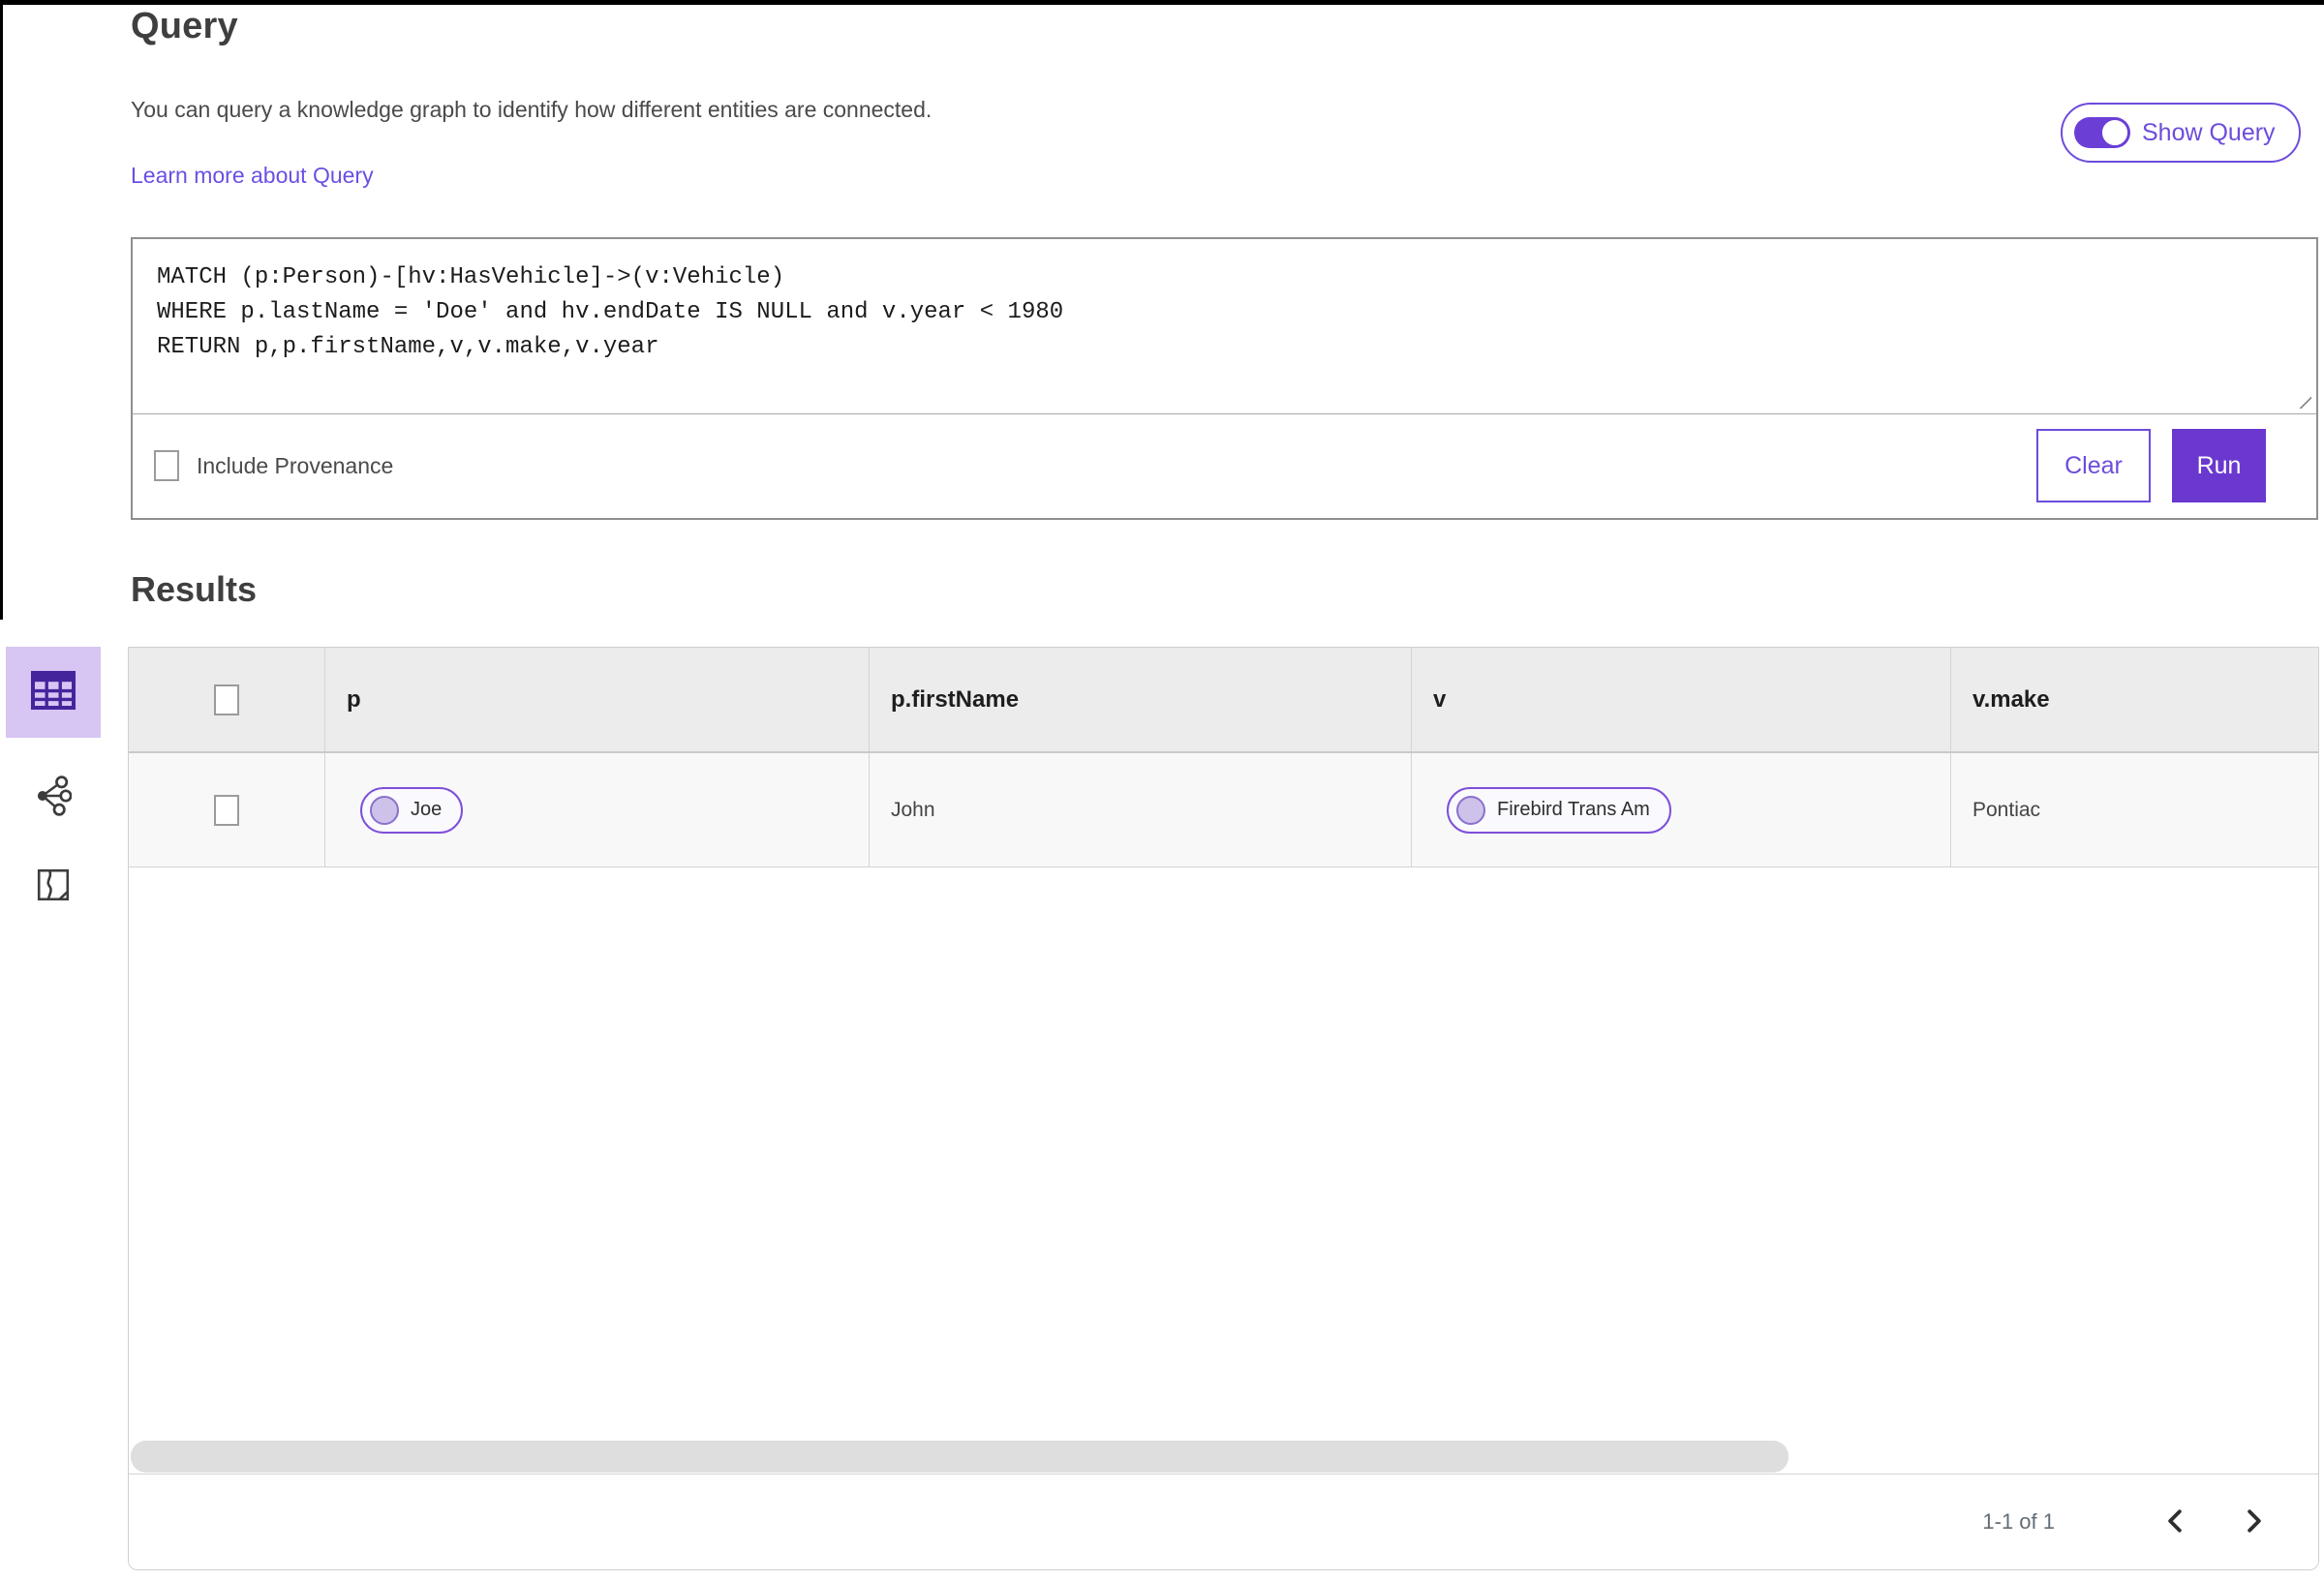  I want to click on learn-more-link: Learn more about Query, so click(253, 176).